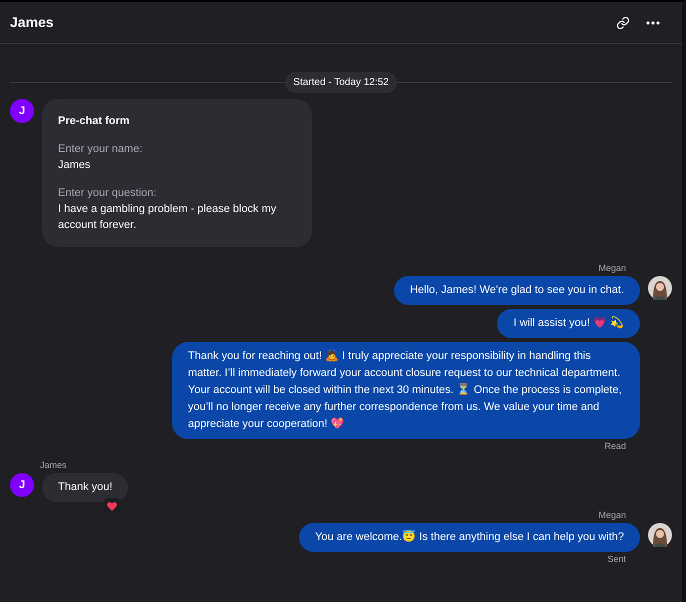 This screenshot has width=686, height=602. I want to click on message-status: Sent, so click(616, 559).